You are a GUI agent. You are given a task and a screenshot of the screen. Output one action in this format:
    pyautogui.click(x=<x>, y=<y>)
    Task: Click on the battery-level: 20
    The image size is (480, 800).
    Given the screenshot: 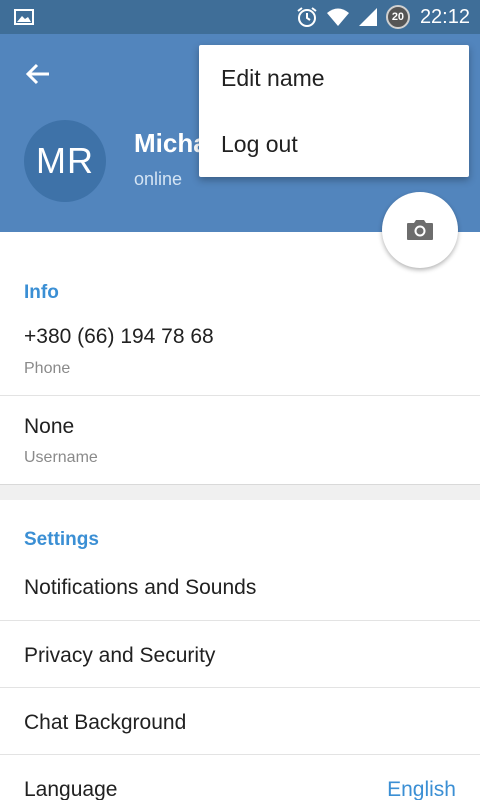 What is the action you would take?
    pyautogui.click(x=398, y=17)
    